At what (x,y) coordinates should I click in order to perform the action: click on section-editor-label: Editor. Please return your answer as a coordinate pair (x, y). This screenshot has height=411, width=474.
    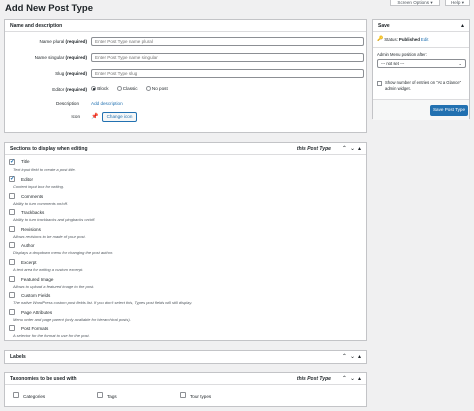
    Looking at the image, I should click on (27, 179).